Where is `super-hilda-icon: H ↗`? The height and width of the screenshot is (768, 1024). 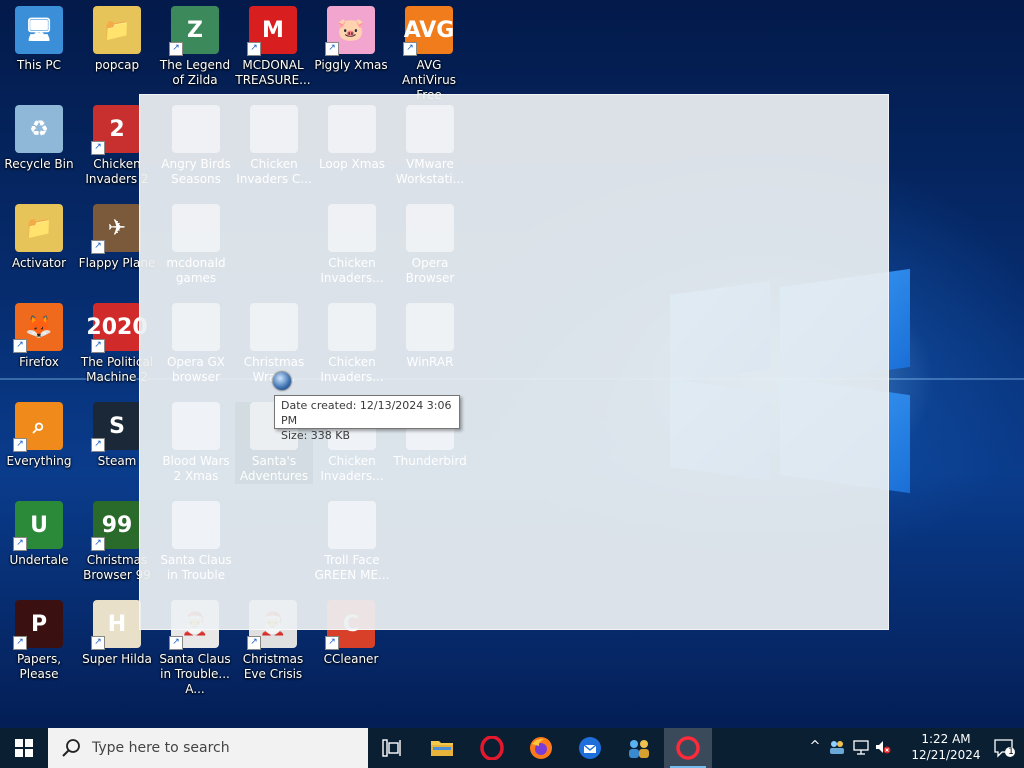
super-hilda-icon: H ↗ is located at coordinates (116, 625).